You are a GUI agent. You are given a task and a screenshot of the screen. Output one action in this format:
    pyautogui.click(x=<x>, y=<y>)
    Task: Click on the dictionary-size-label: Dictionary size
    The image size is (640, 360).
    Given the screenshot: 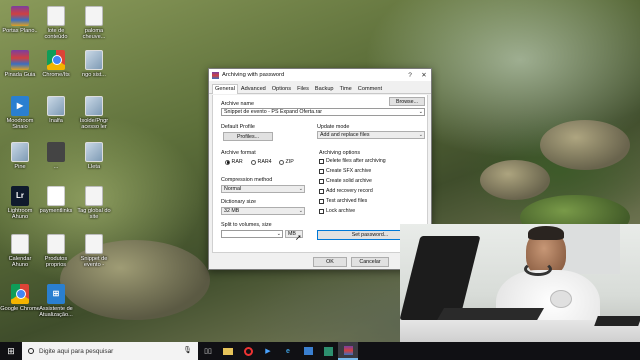 What is the action you would take?
    pyautogui.click(x=239, y=202)
    